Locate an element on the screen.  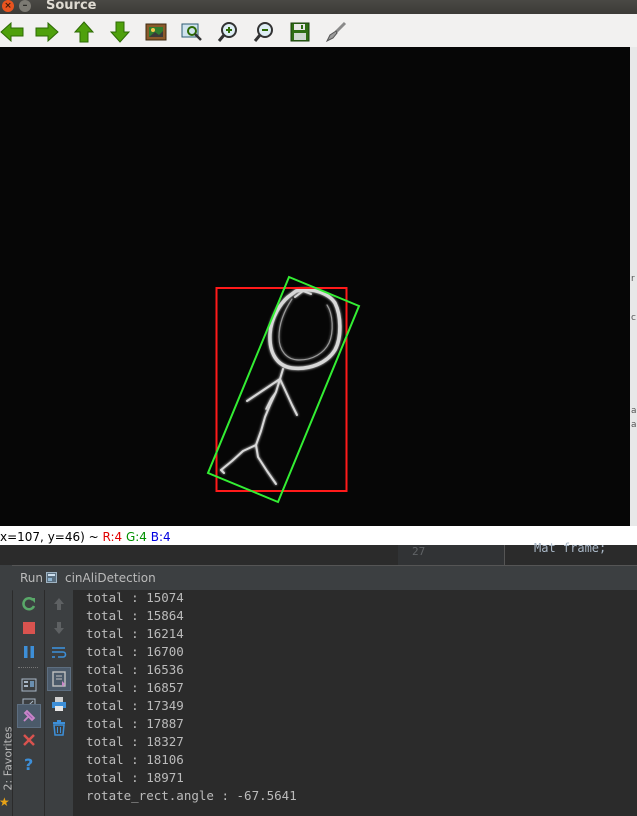
console-line: total : 18971 is located at coordinates (135, 777).